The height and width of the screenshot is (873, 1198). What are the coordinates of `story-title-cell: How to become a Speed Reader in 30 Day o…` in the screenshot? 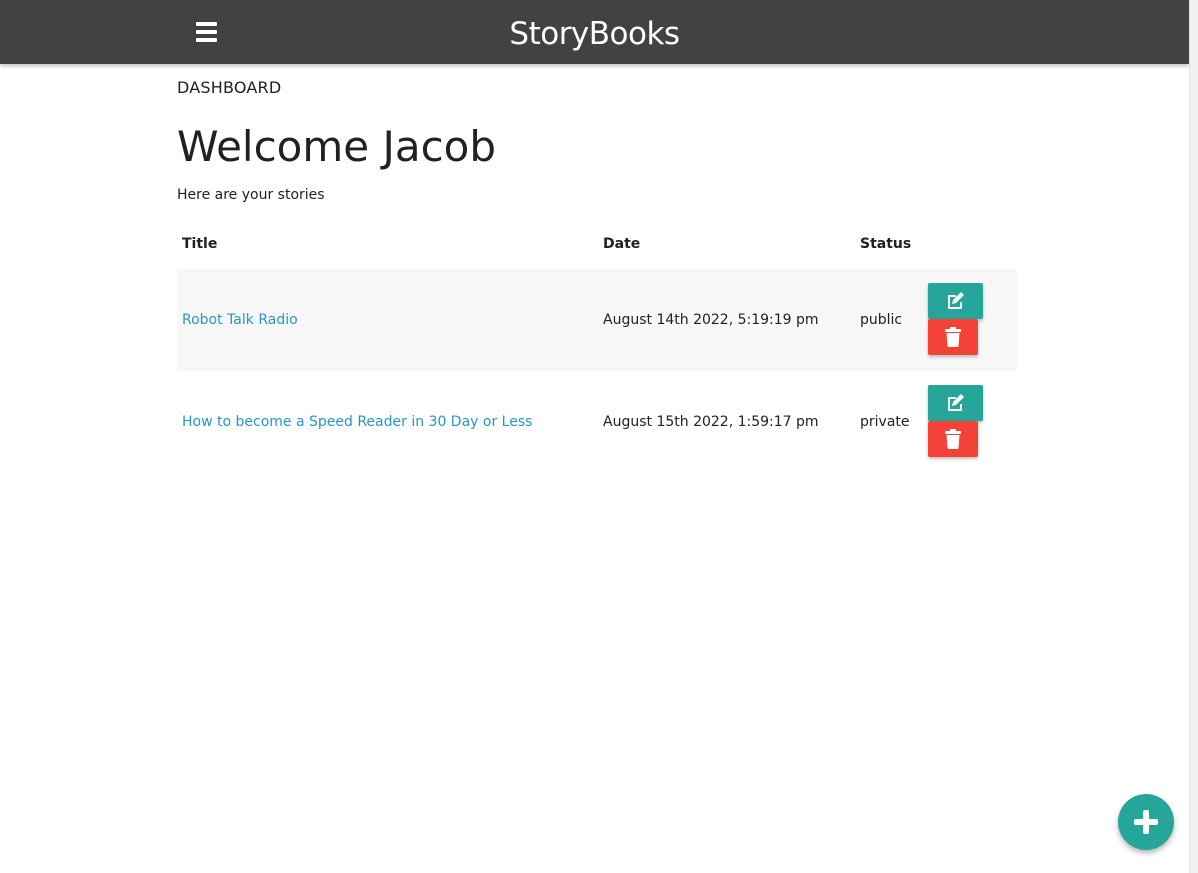 It's located at (387, 422).